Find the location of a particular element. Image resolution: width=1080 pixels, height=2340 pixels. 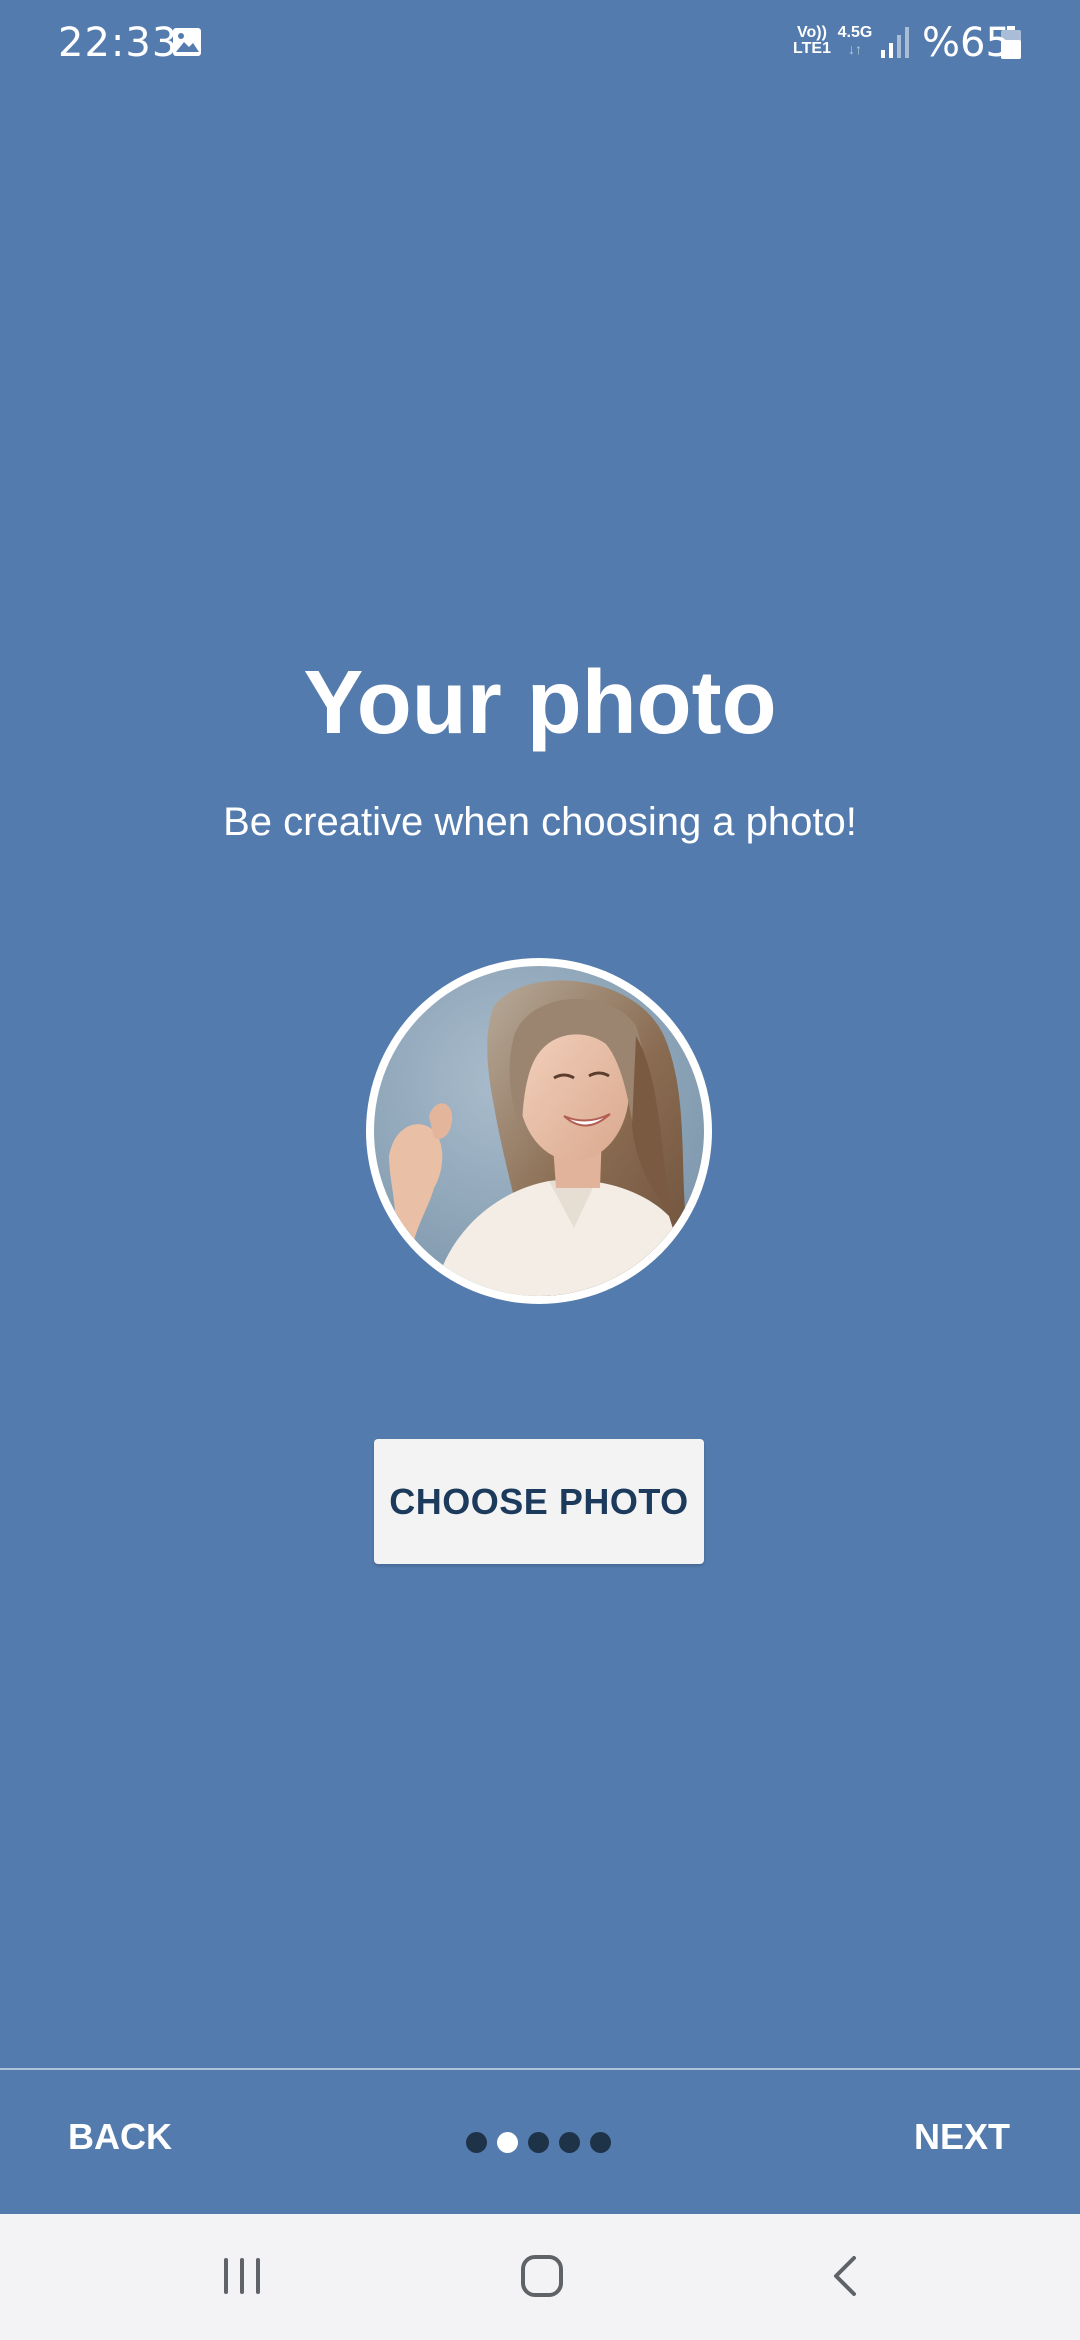

battery-icon is located at coordinates (1011, 42).